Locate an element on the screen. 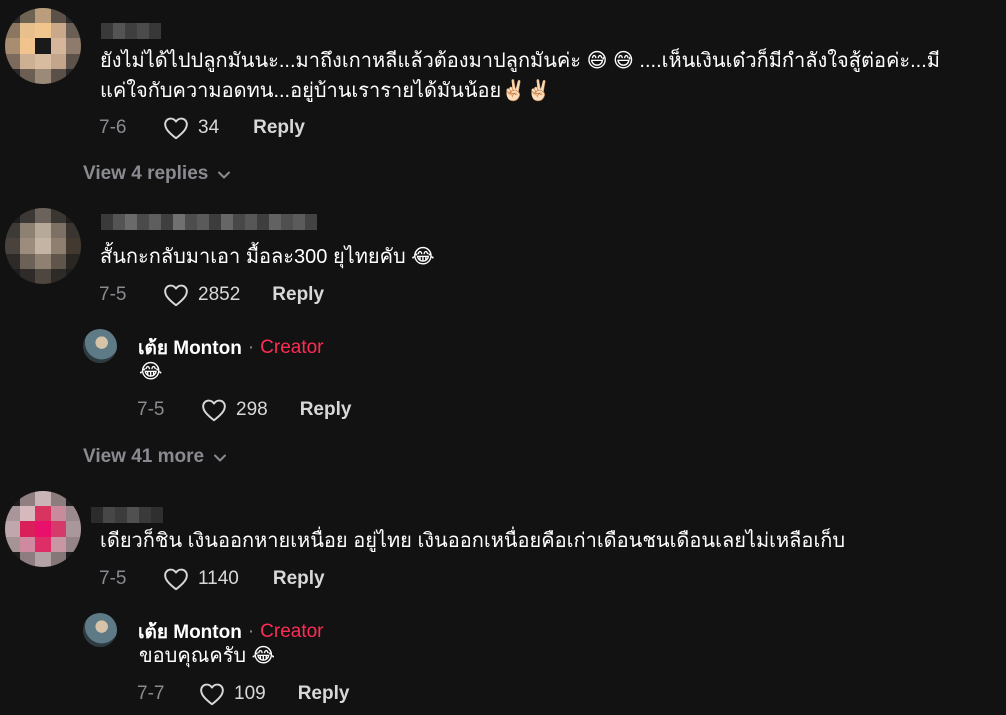 The image size is (1006, 715). view-more-label: View 41 more is located at coordinates (144, 456).